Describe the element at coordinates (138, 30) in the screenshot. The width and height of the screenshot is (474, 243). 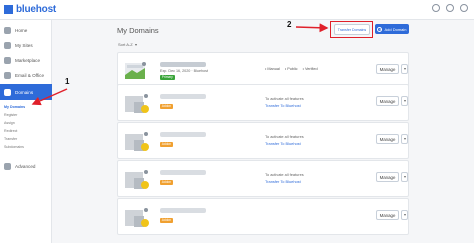
I see `page-title: My Domains` at that location.